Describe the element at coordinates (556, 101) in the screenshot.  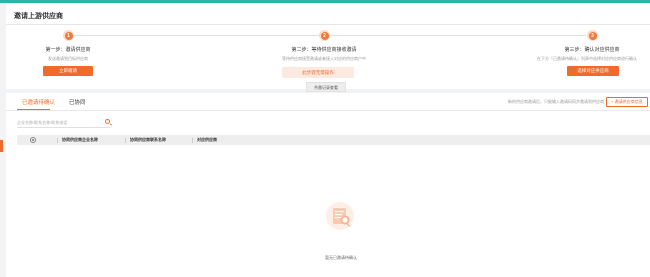
I see `invite-hint-text: 新的供应商邀请后，只能输入邀请码同步邀请到供应商` at that location.